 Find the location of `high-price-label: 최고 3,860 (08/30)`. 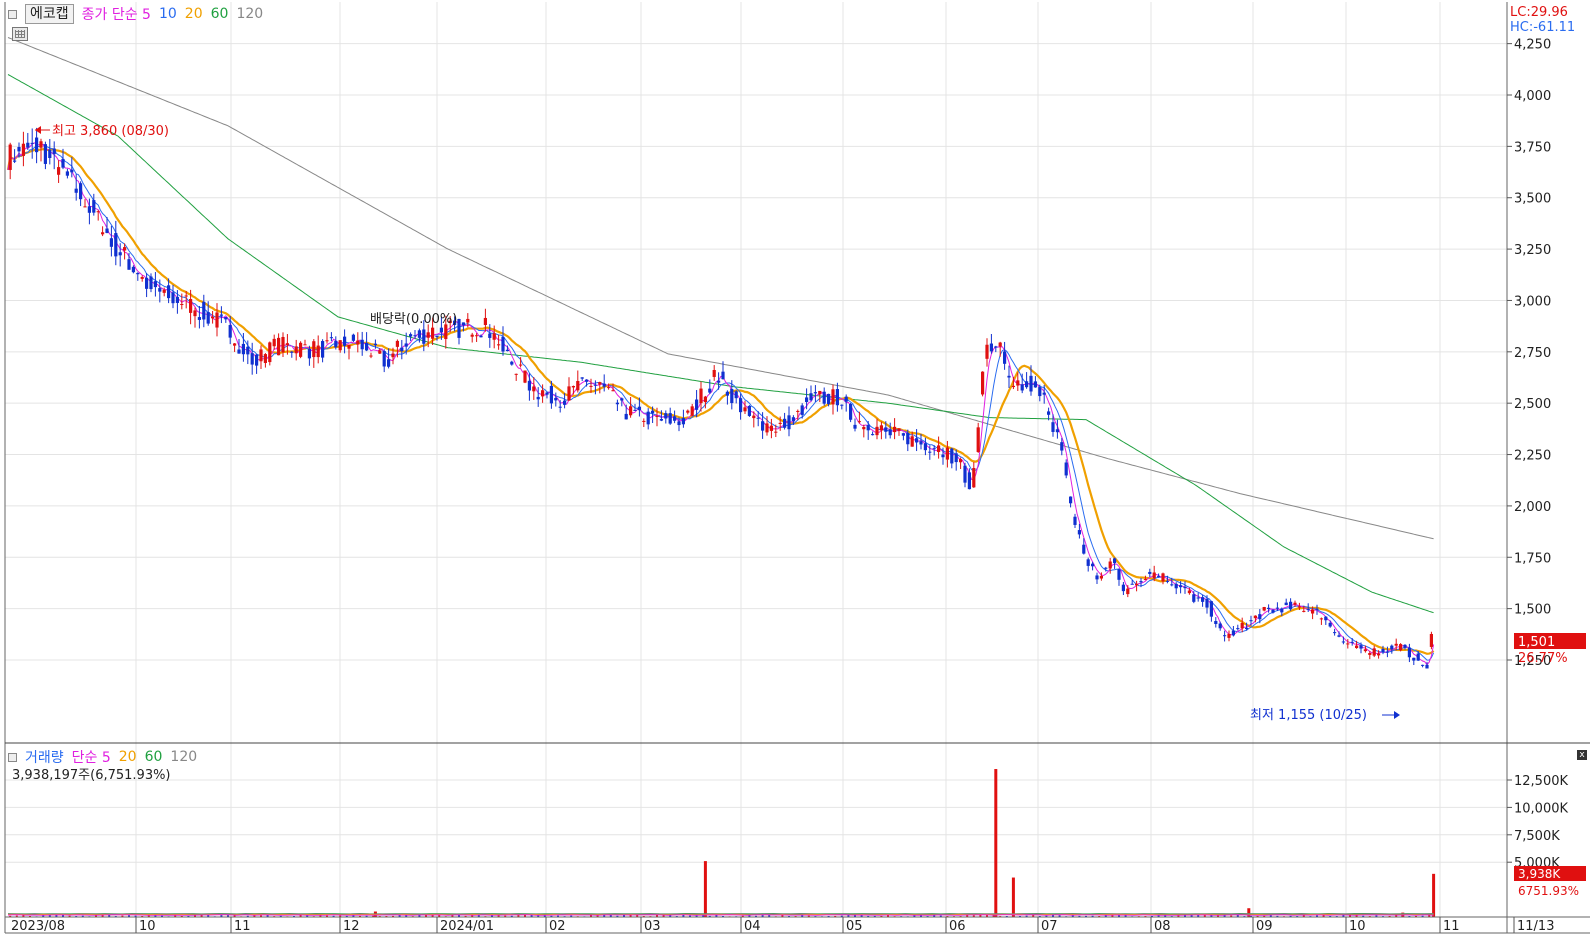

high-price-label: 최고 3,860 (08/30) is located at coordinates (110, 131).